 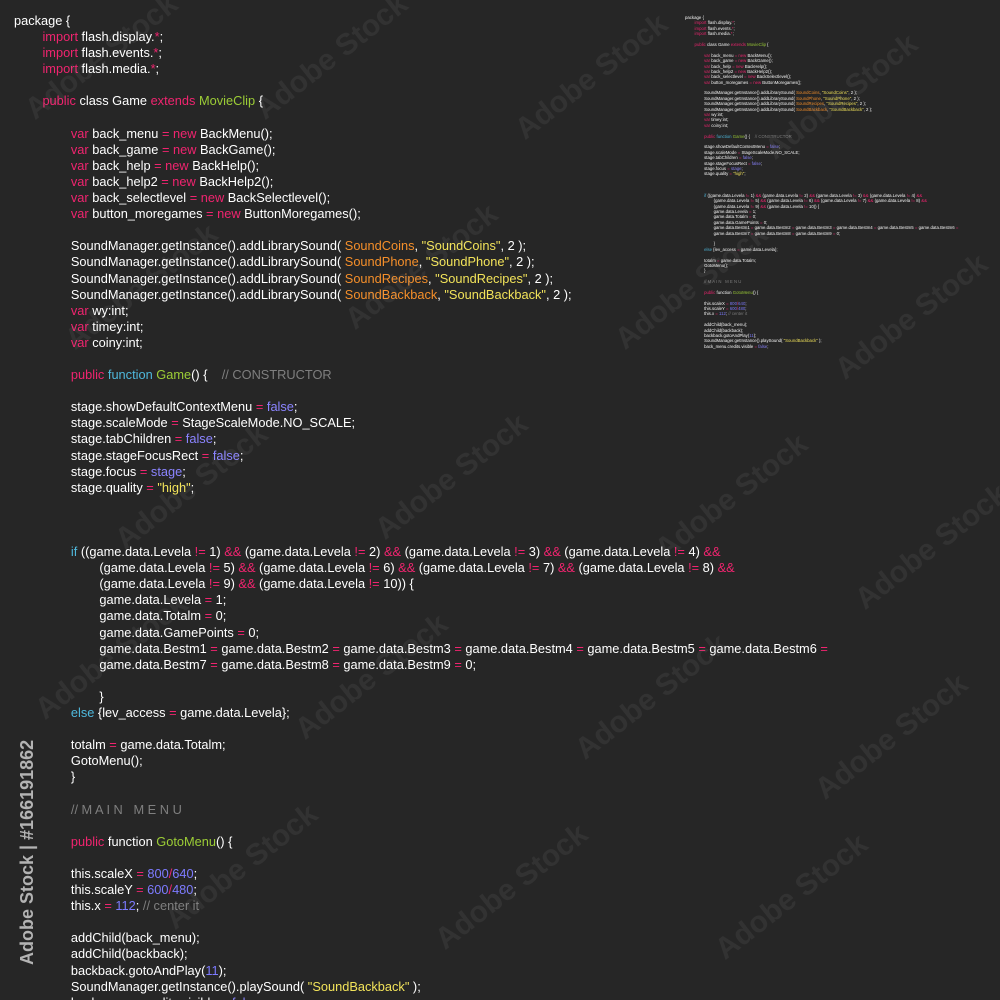 What do you see at coordinates (116, 37) in the screenshot?
I see `code-token: flash.display.` at bounding box center [116, 37].